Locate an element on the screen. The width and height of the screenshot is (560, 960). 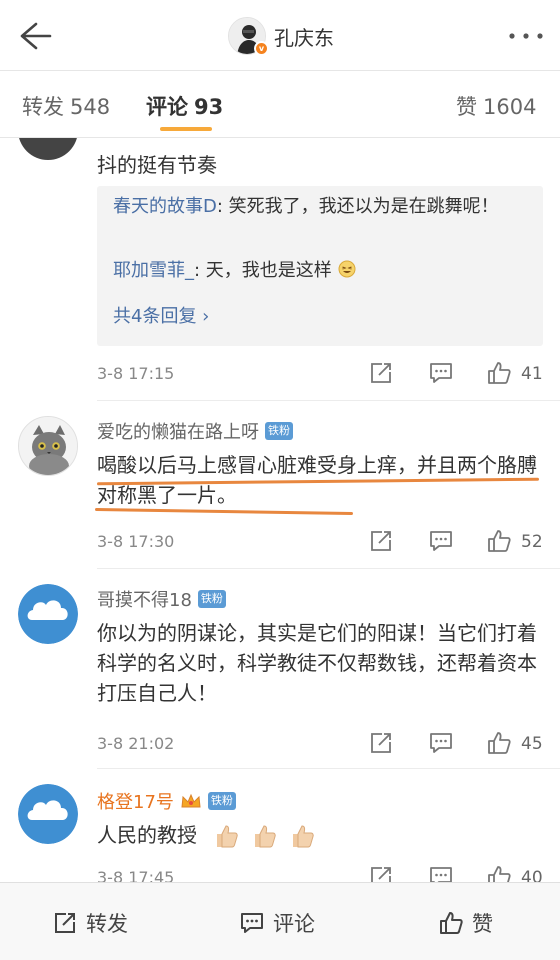
comment-3-text: 人民的教授 is located at coordinates (321, 835).